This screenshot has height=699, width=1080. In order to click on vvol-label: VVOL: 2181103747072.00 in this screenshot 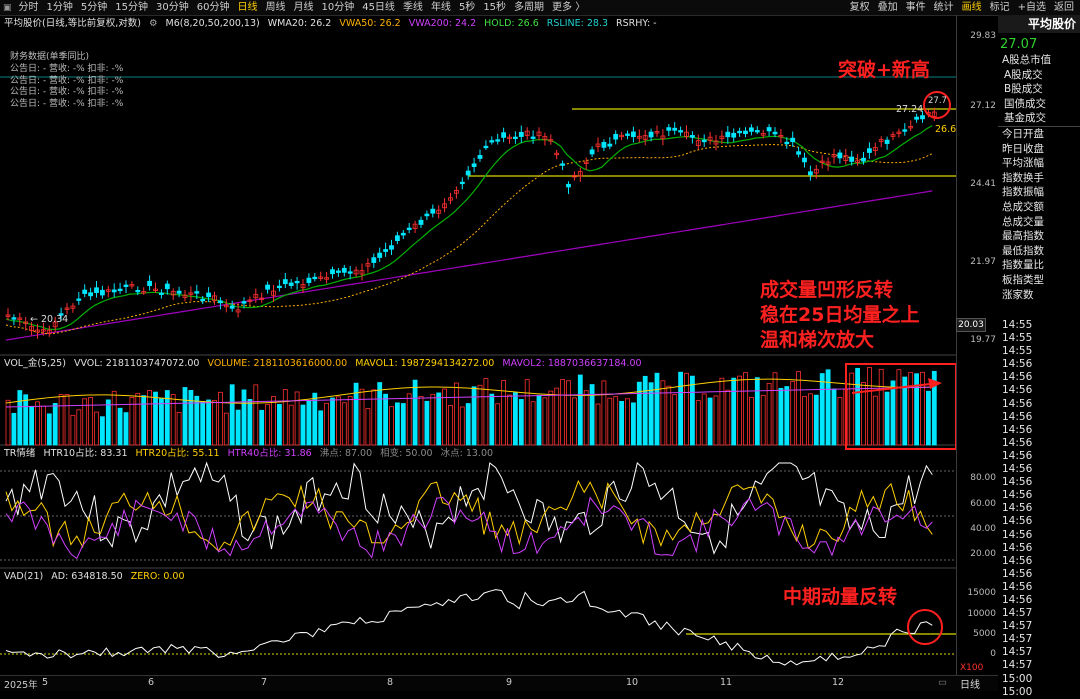, I will do `click(136, 363)`.